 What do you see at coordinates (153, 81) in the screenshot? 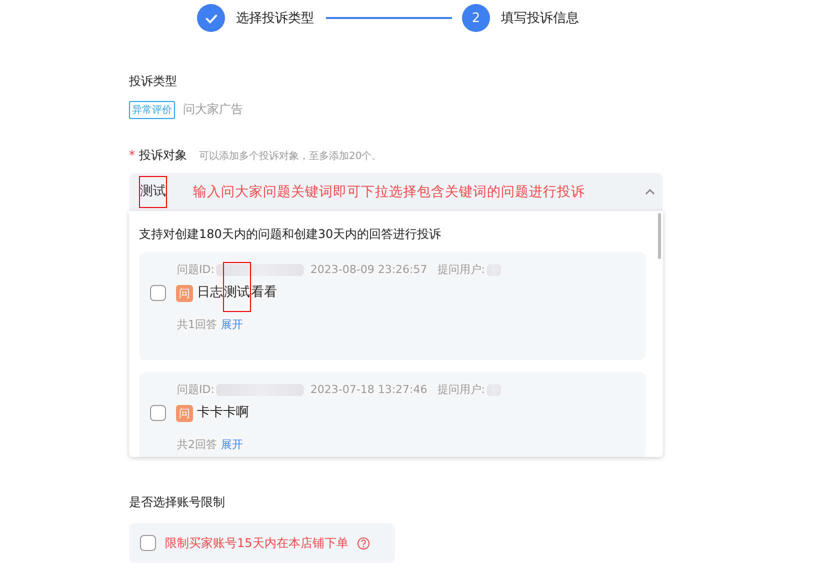
I see `field-label: 投诉类型` at bounding box center [153, 81].